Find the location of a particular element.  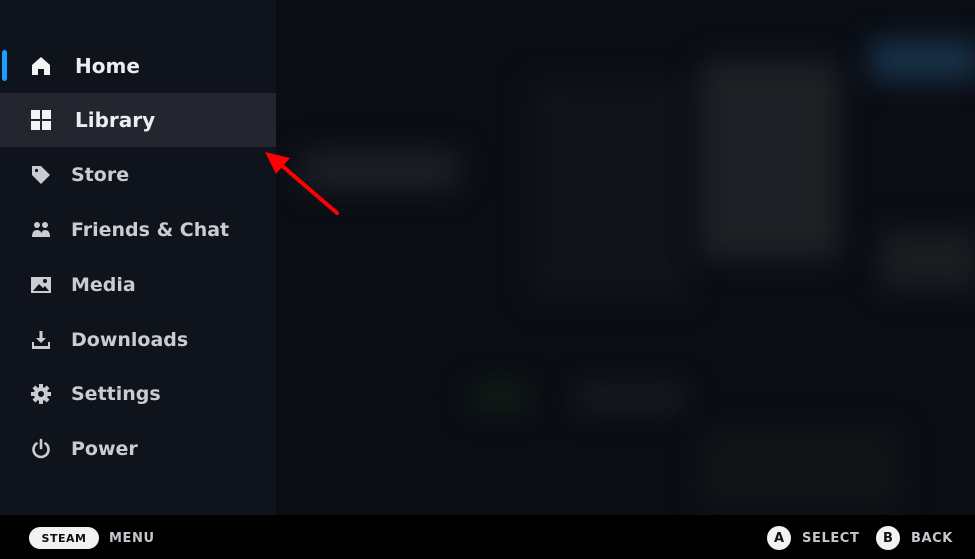

sidebar-item-label: Home is located at coordinates (107, 66).